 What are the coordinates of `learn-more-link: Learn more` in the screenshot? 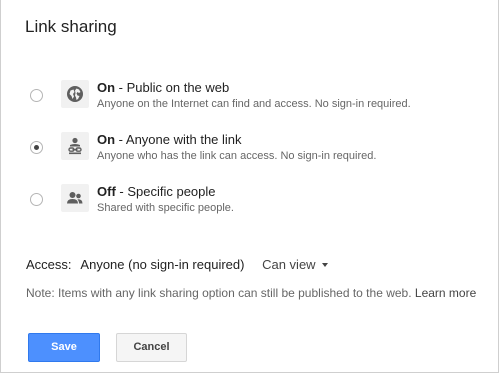 It's located at (445, 293).